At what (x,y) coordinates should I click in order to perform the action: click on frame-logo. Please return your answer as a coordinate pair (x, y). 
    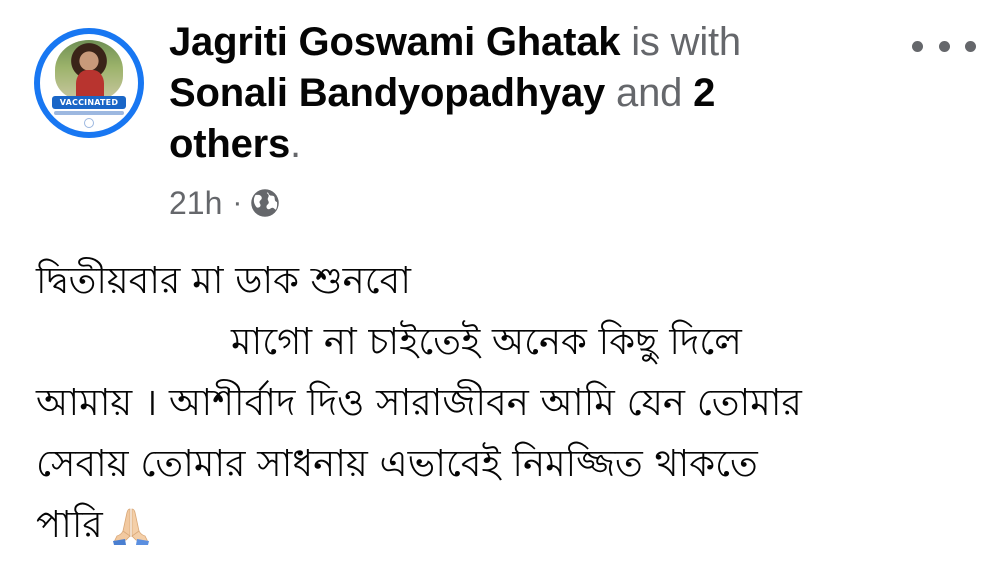
    Looking at the image, I should click on (89, 123).